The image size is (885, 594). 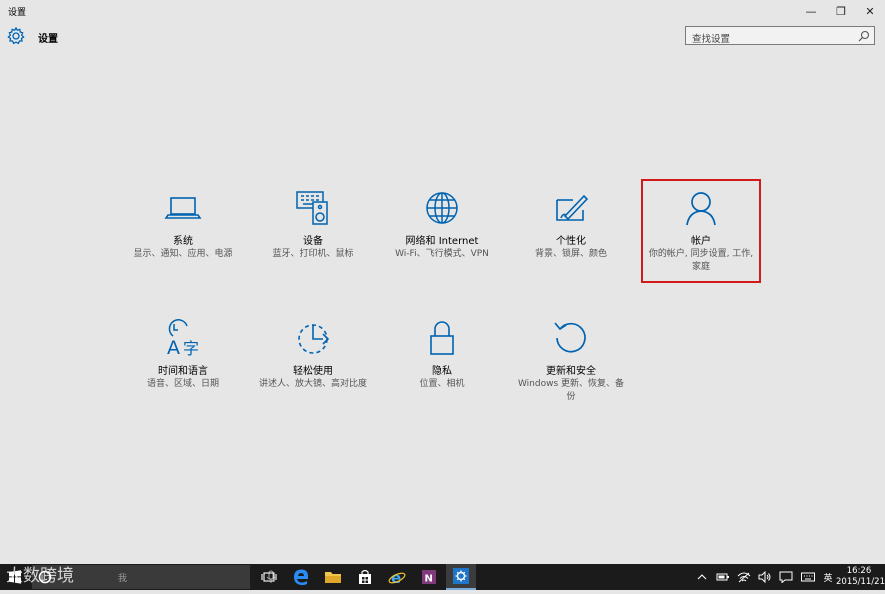 What do you see at coordinates (312, 208) in the screenshot?
I see `devices-icon` at bounding box center [312, 208].